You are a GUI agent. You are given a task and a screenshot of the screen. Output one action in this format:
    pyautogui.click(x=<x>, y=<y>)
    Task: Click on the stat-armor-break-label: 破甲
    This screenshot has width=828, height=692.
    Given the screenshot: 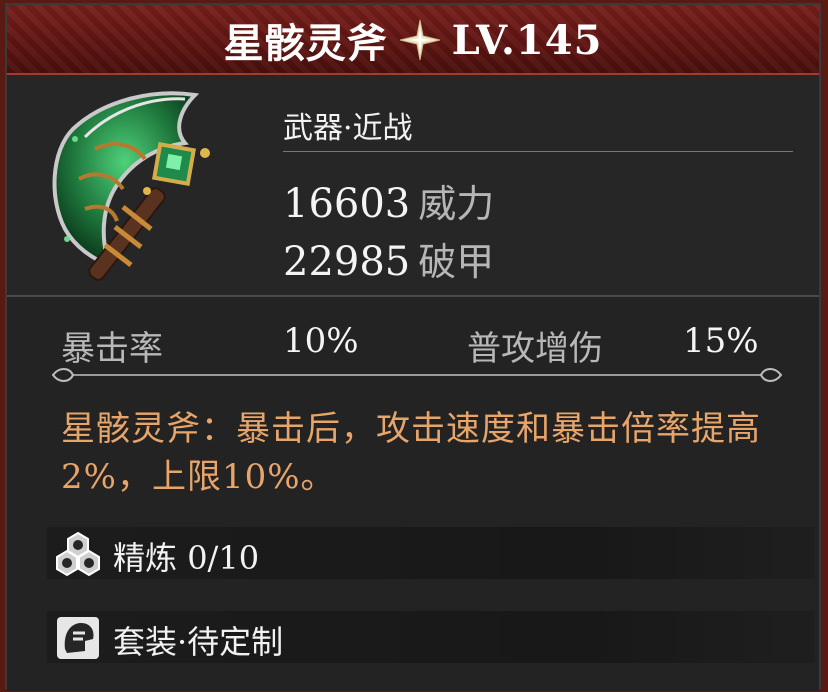 What is the action you would take?
    pyautogui.click(x=456, y=262)
    